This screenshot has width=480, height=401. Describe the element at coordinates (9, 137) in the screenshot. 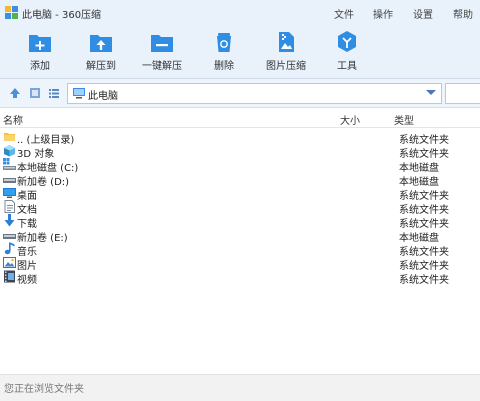

I see `folder-up-icon` at that location.